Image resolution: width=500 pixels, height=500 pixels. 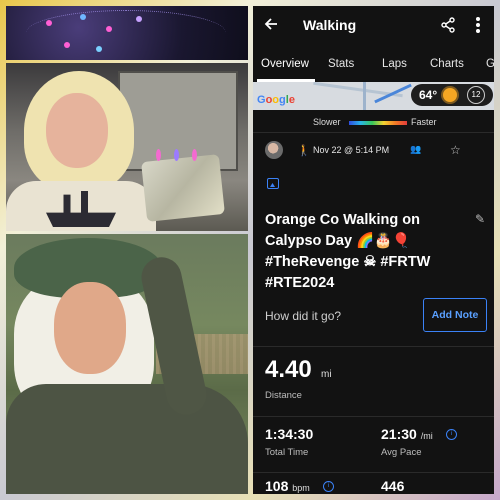 I want to click on walking-icon: 🚶, so click(x=304, y=151).